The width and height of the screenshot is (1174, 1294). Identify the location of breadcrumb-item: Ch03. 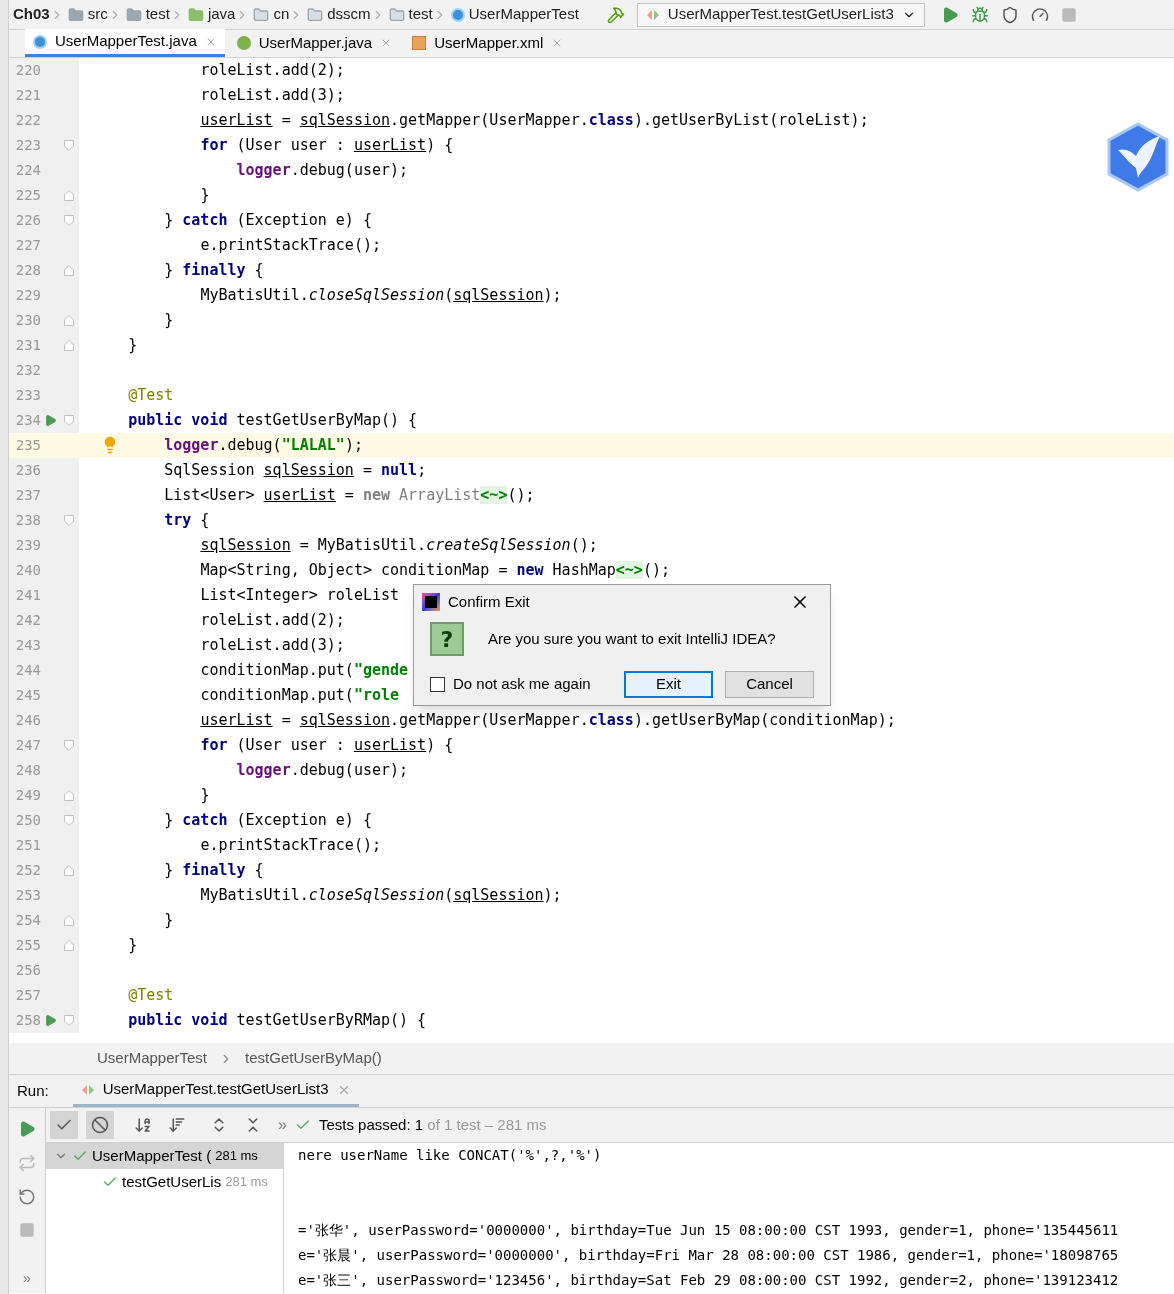
(31, 14).